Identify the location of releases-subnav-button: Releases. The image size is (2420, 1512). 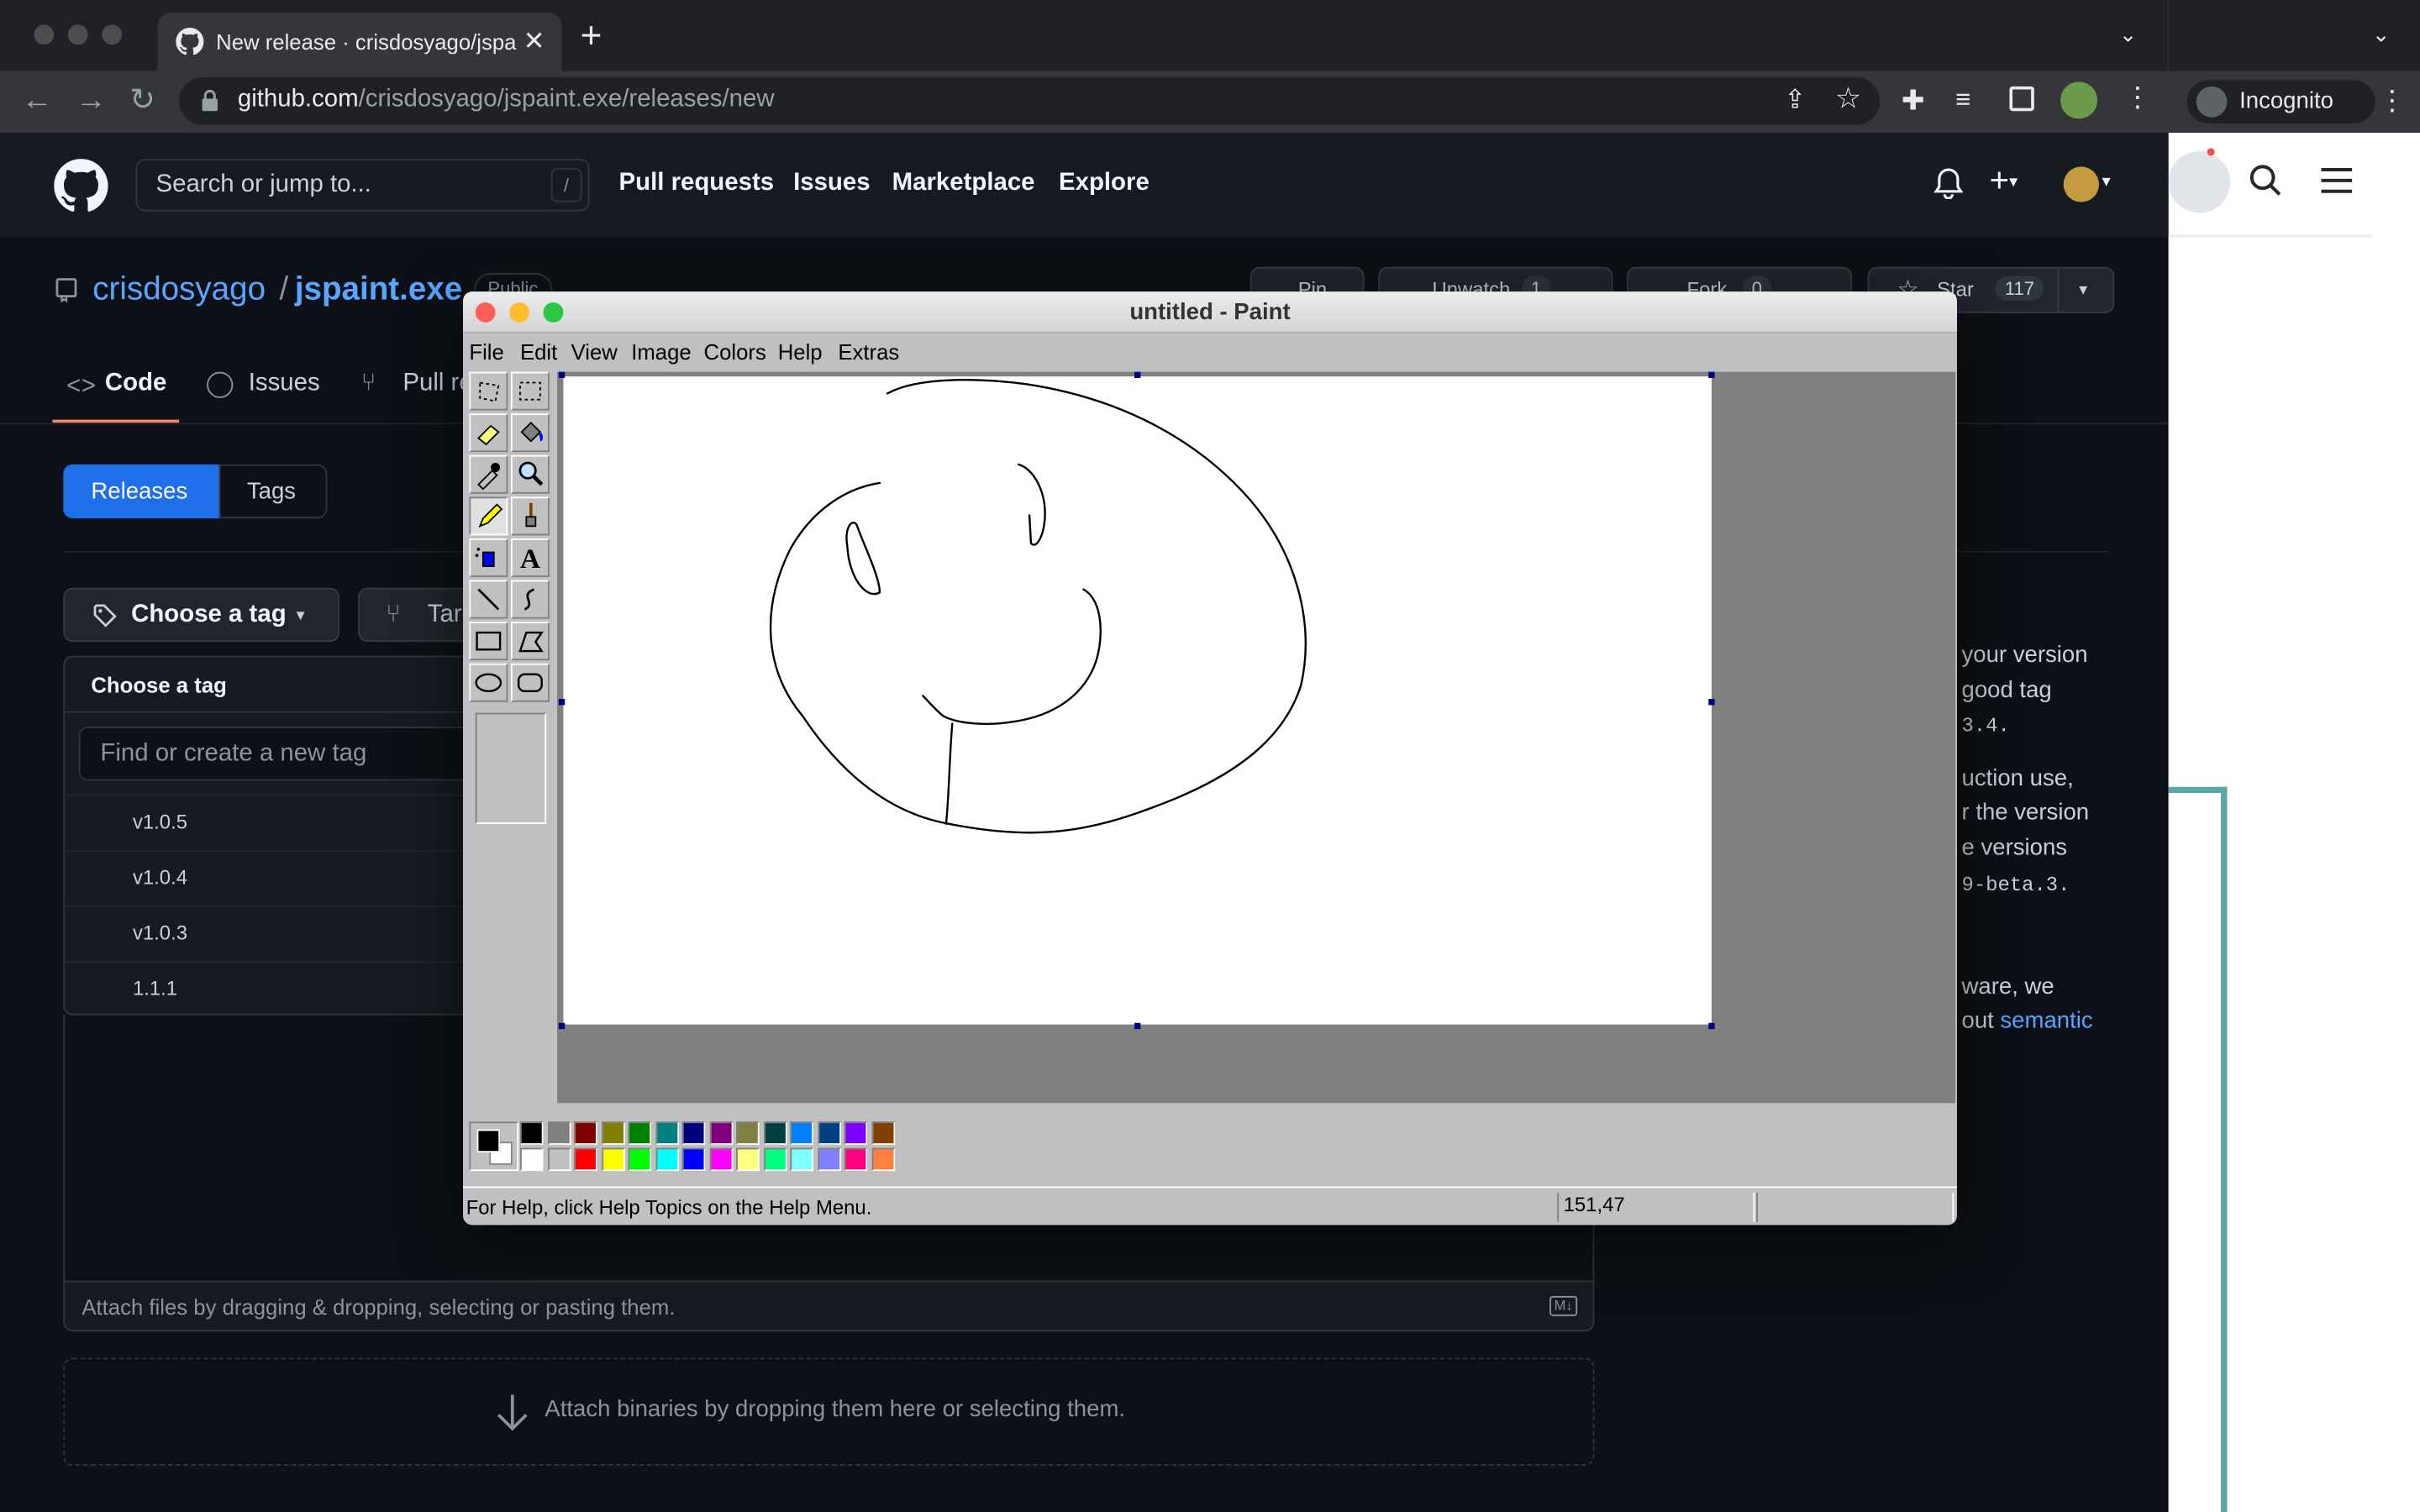
(141, 491).